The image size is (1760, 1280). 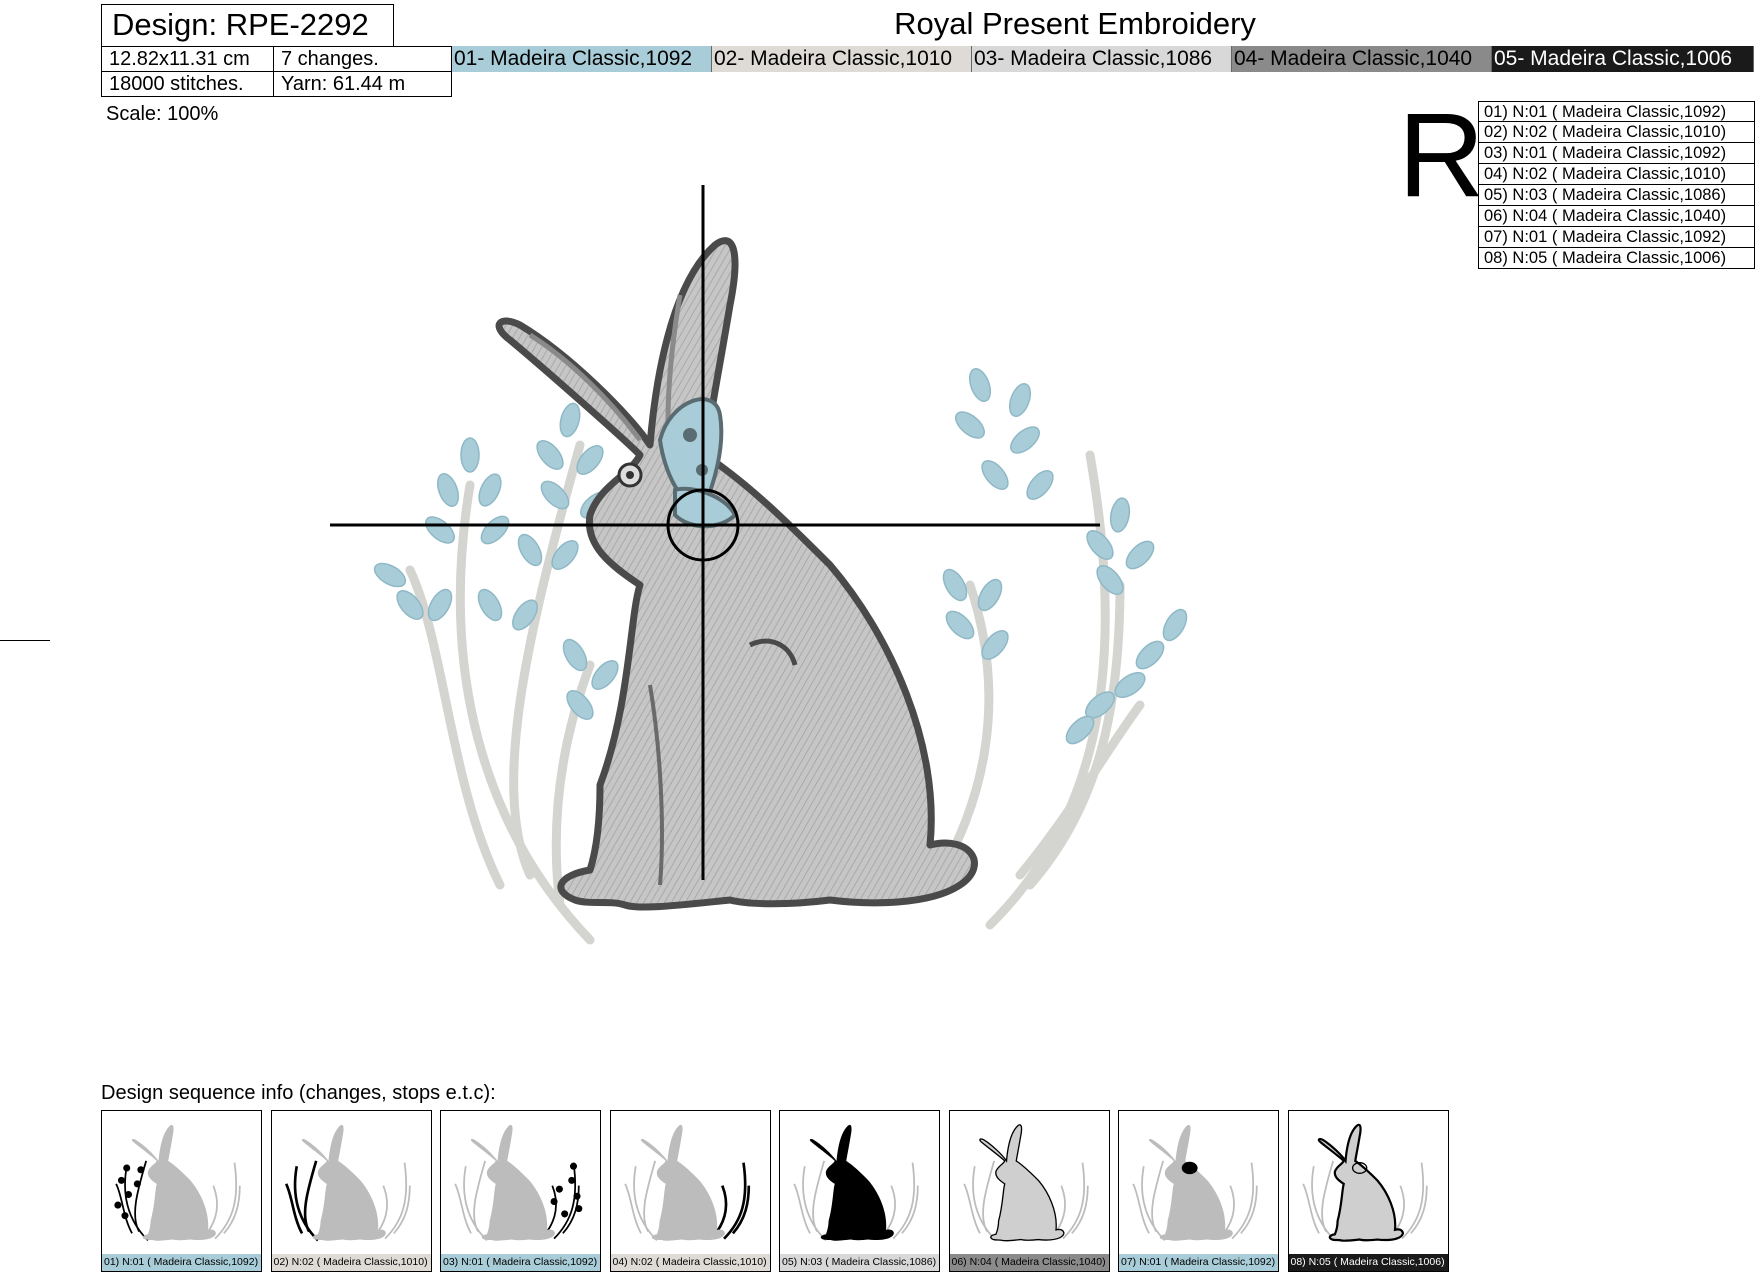 What do you see at coordinates (362, 59) in the screenshot?
I see `color-changes: 7 changes.` at bounding box center [362, 59].